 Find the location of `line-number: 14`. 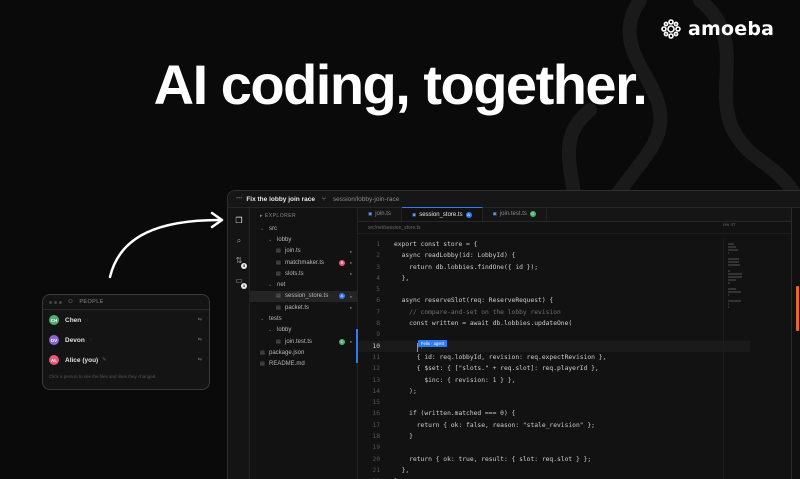

line-number: 14 is located at coordinates (376, 391).